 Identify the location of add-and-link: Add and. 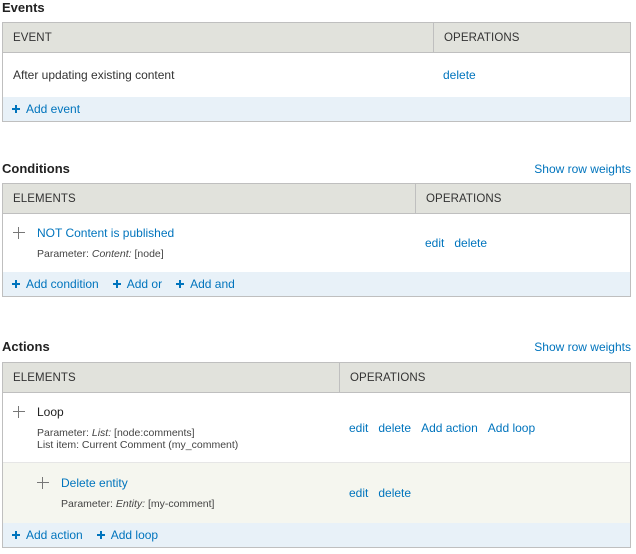
(205, 284).